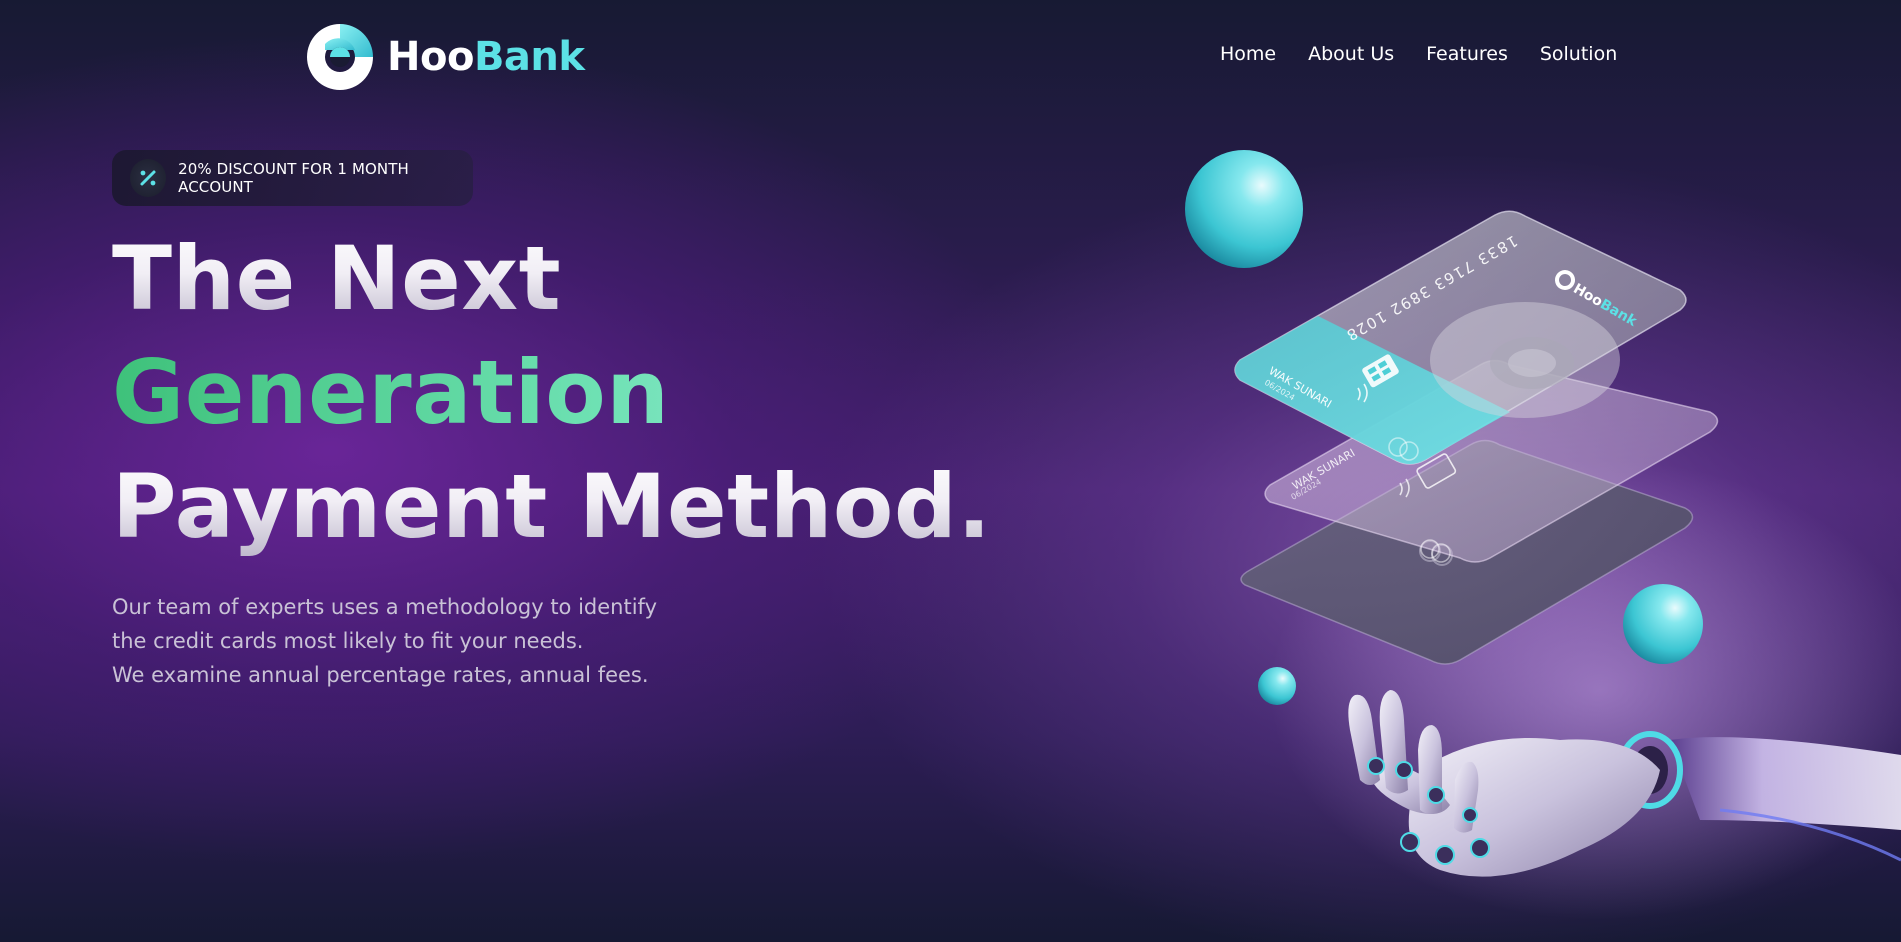 This screenshot has height=942, width=1901. I want to click on brand-name: HooBank, so click(486, 57).